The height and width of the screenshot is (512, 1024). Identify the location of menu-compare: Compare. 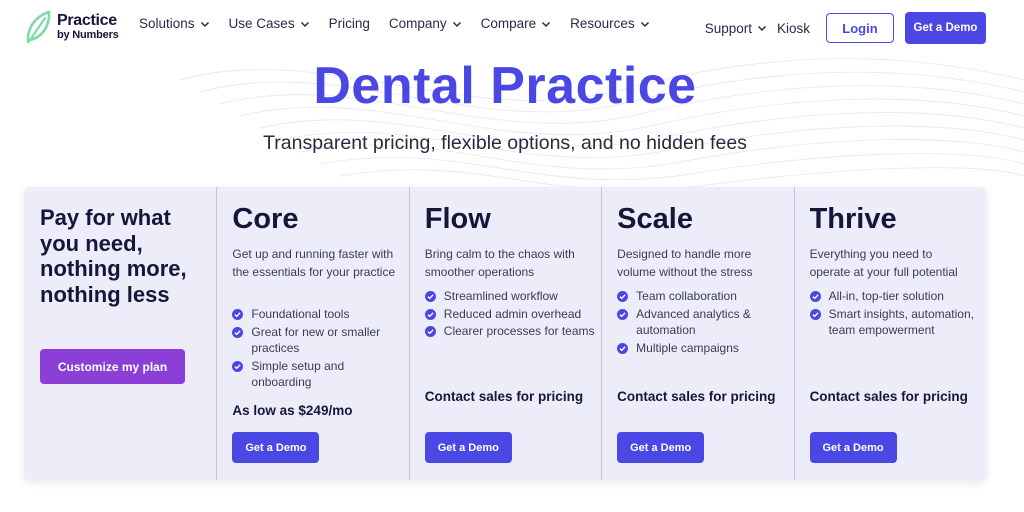
(516, 23).